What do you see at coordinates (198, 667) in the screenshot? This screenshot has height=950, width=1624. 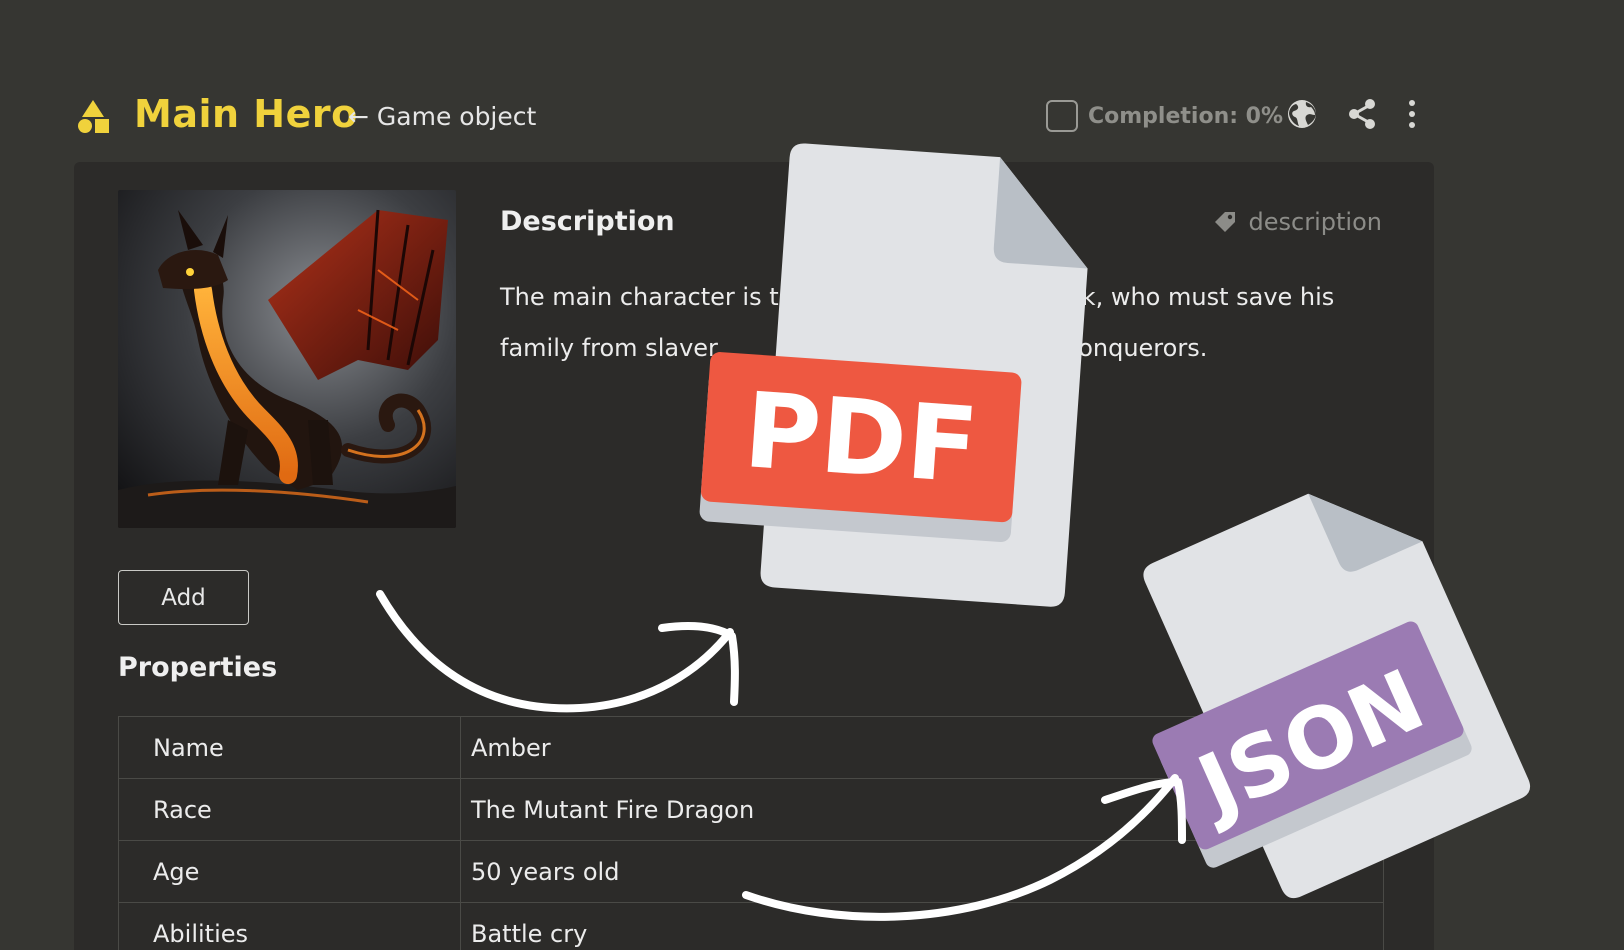 I see `properties-heading: Properties` at bounding box center [198, 667].